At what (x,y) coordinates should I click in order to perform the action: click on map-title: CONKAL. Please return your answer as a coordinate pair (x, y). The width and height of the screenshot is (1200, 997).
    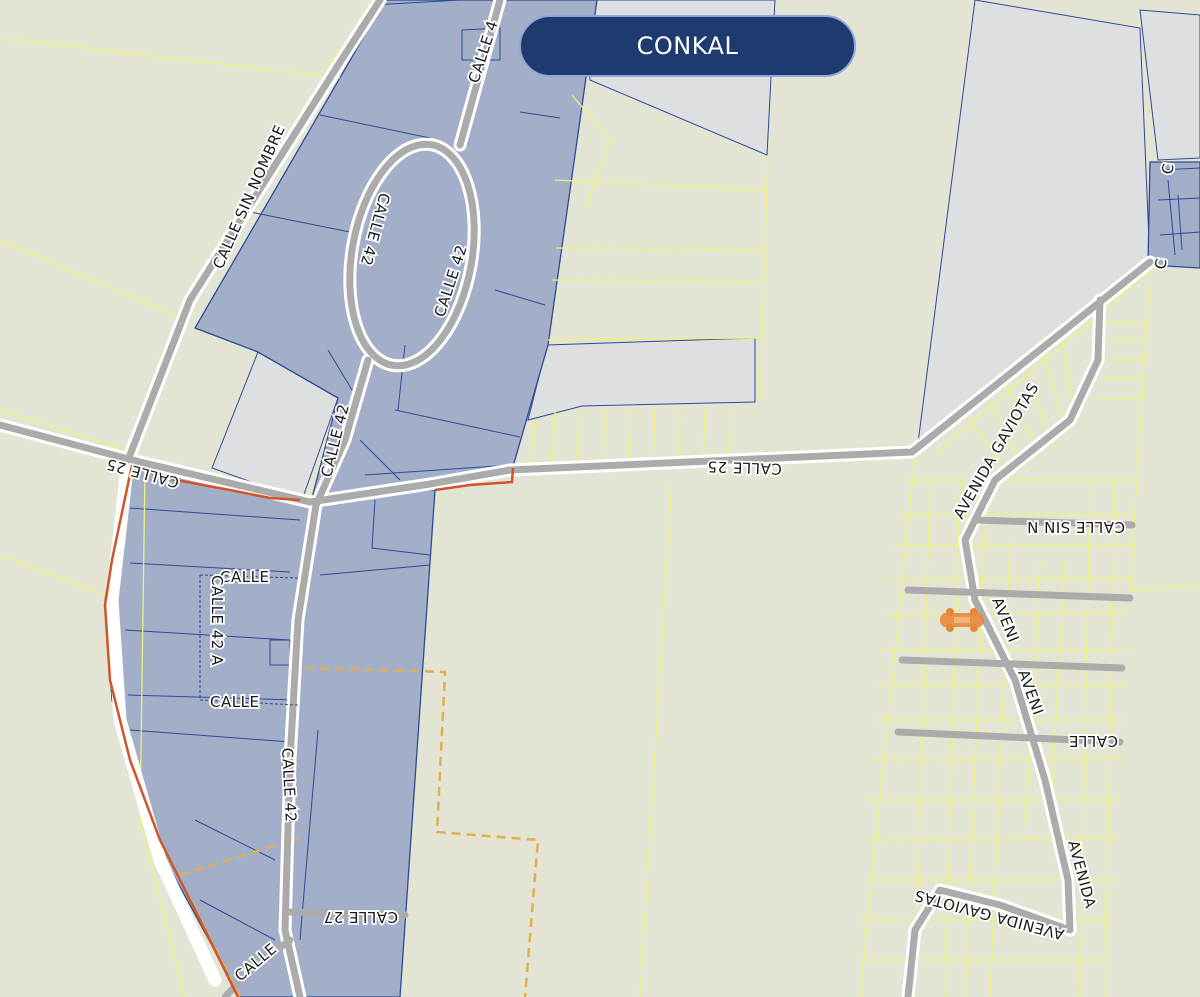
    Looking at the image, I should click on (687, 46).